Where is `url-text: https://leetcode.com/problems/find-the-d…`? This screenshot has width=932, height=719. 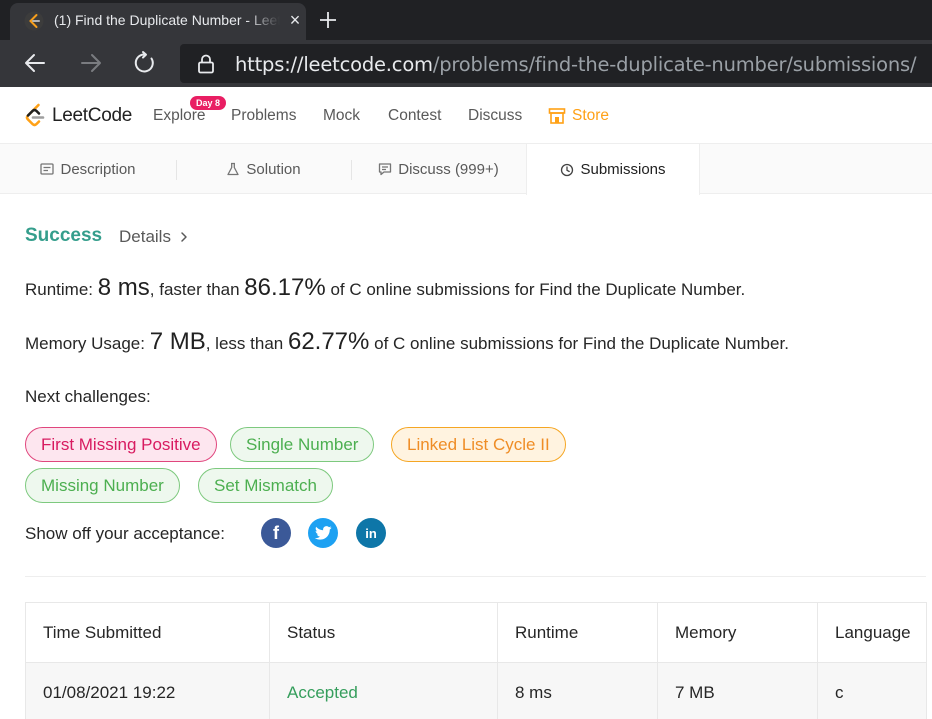 url-text: https://leetcode.com/problems/find-the-d… is located at coordinates (576, 64).